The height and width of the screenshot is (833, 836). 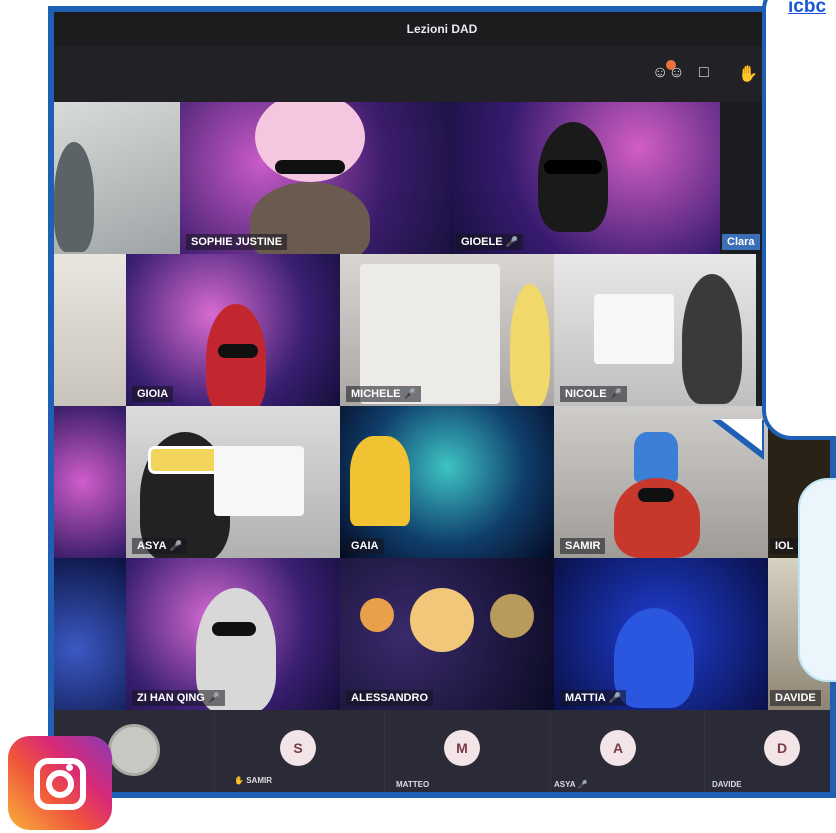 I want to click on avatar: A, so click(x=618, y=748).